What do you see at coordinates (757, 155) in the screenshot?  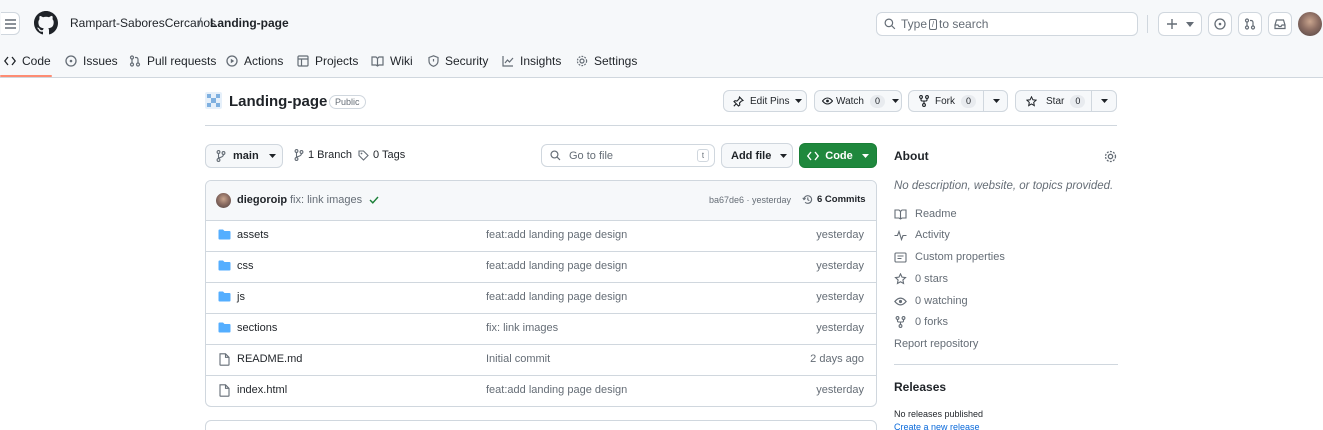 I see `add-file-button: Add file` at bounding box center [757, 155].